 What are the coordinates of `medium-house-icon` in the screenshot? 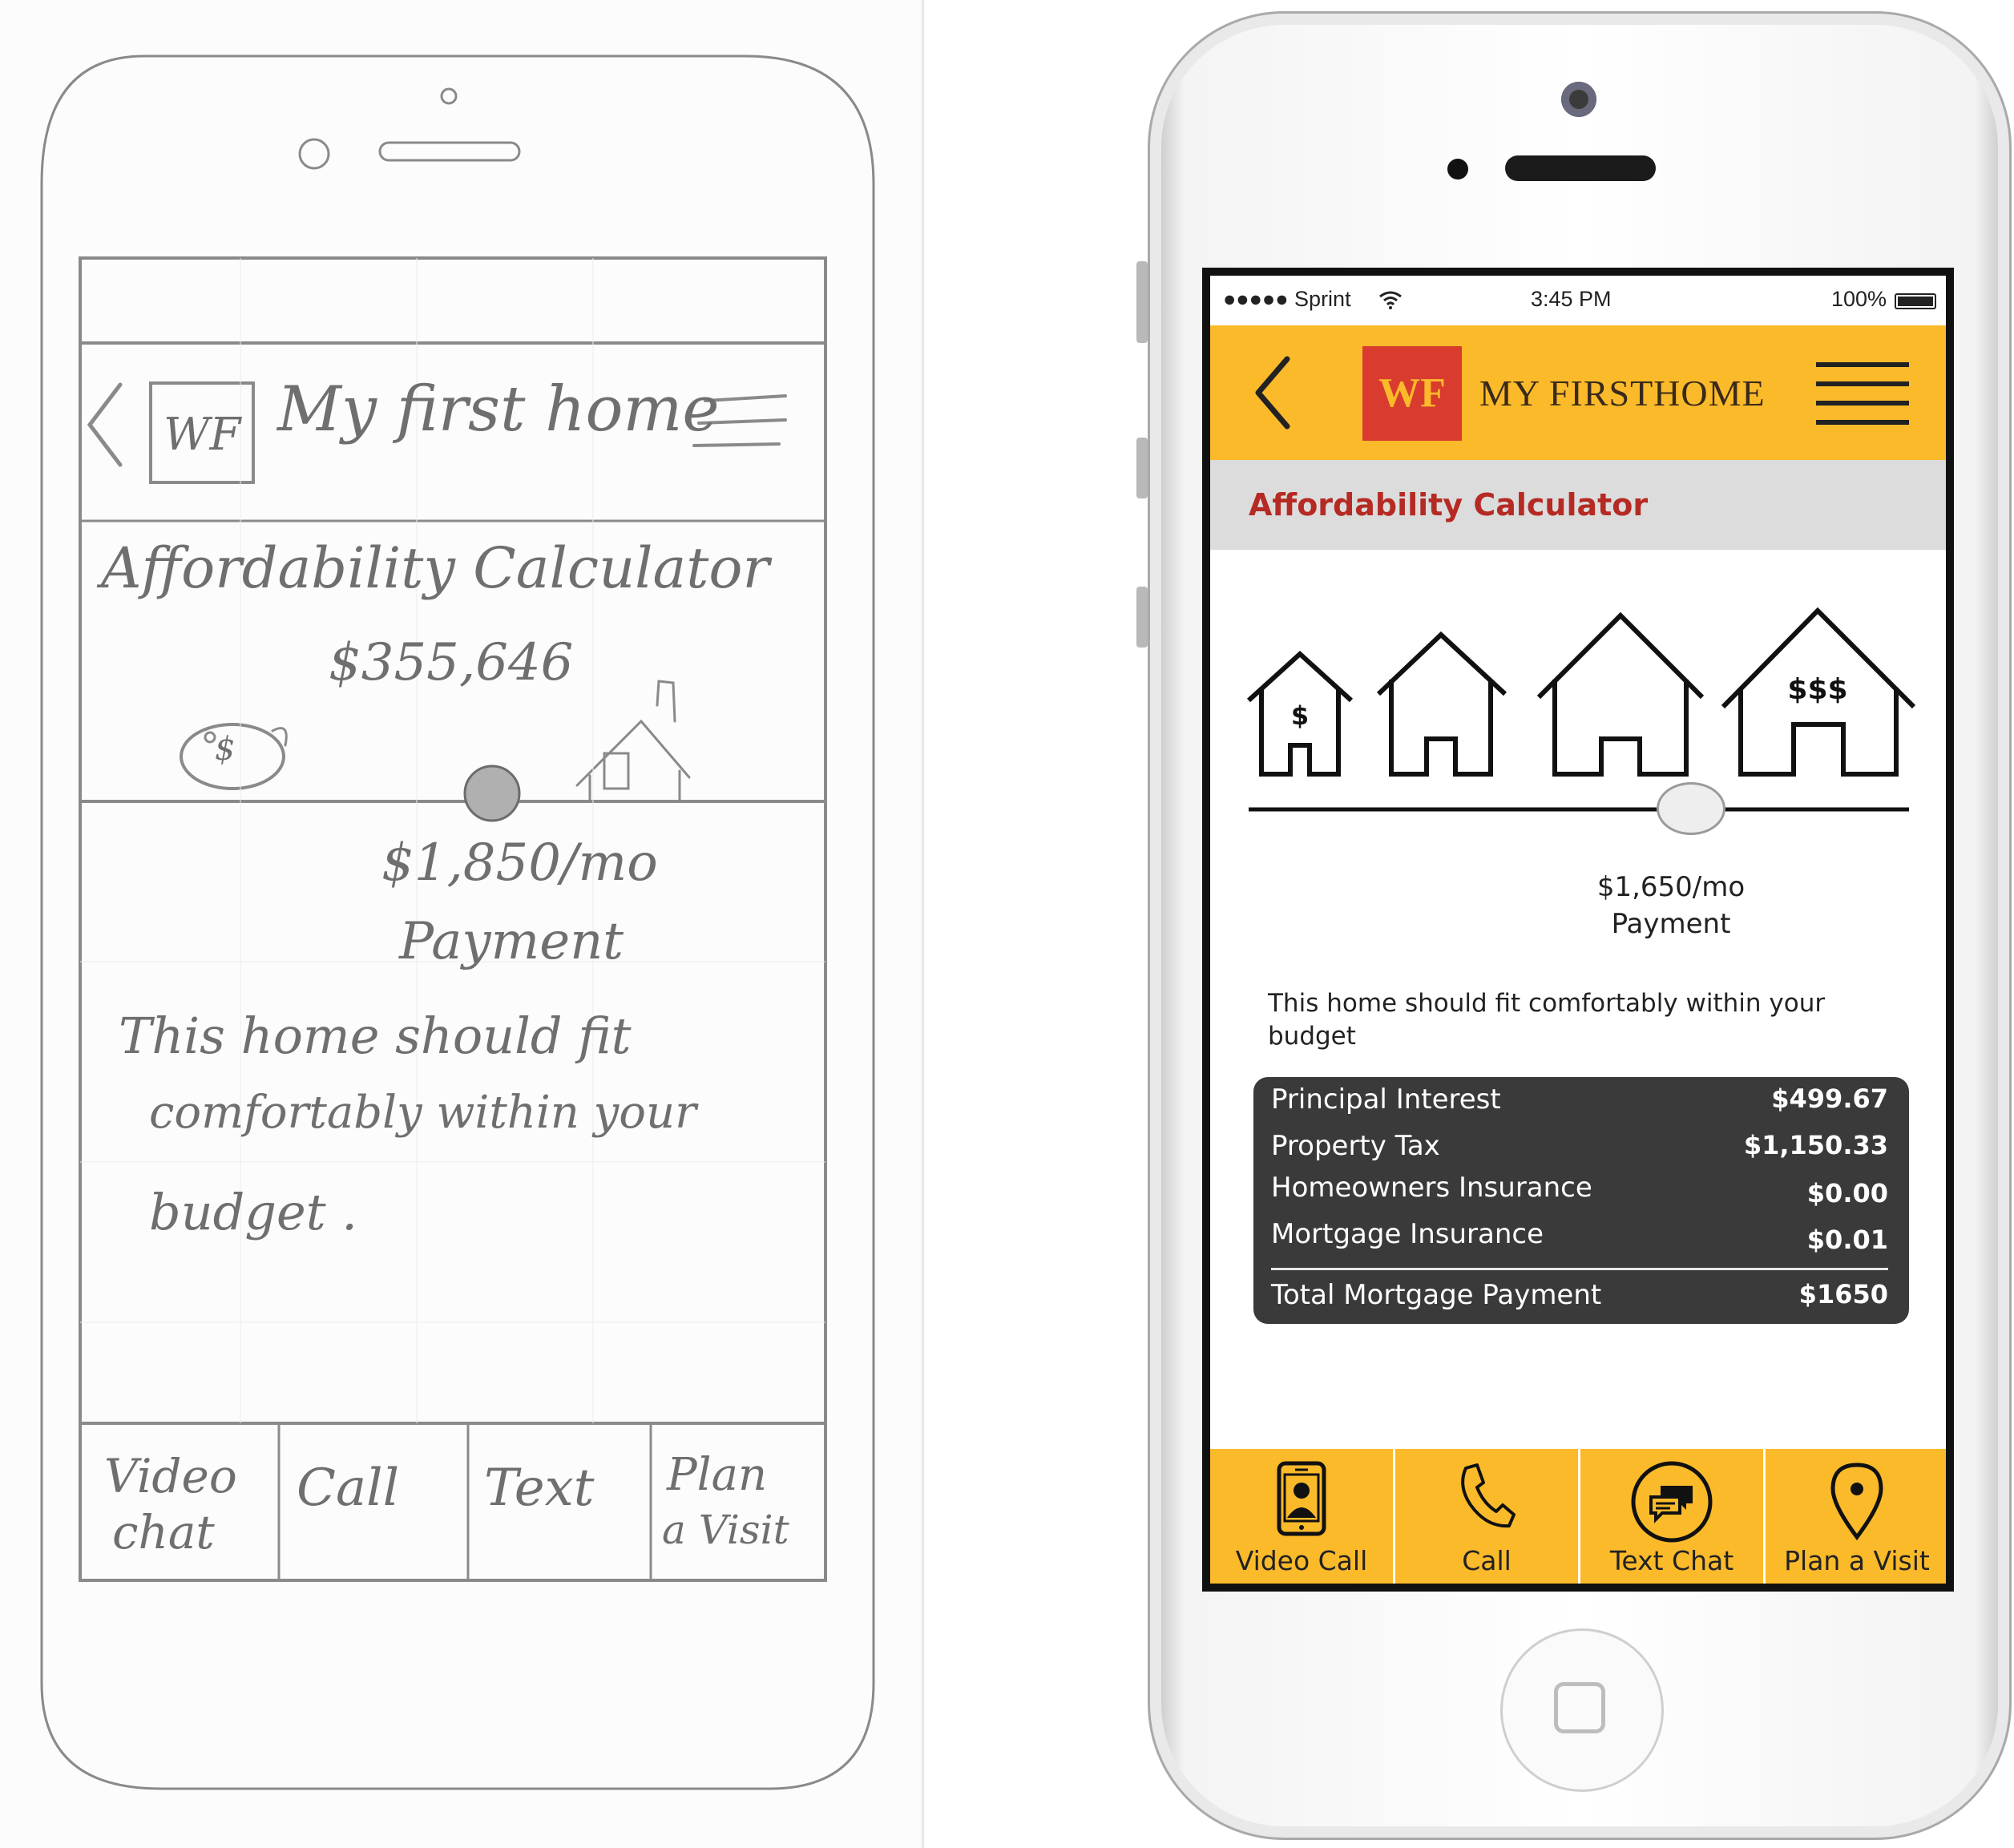 It's located at (1441, 704).